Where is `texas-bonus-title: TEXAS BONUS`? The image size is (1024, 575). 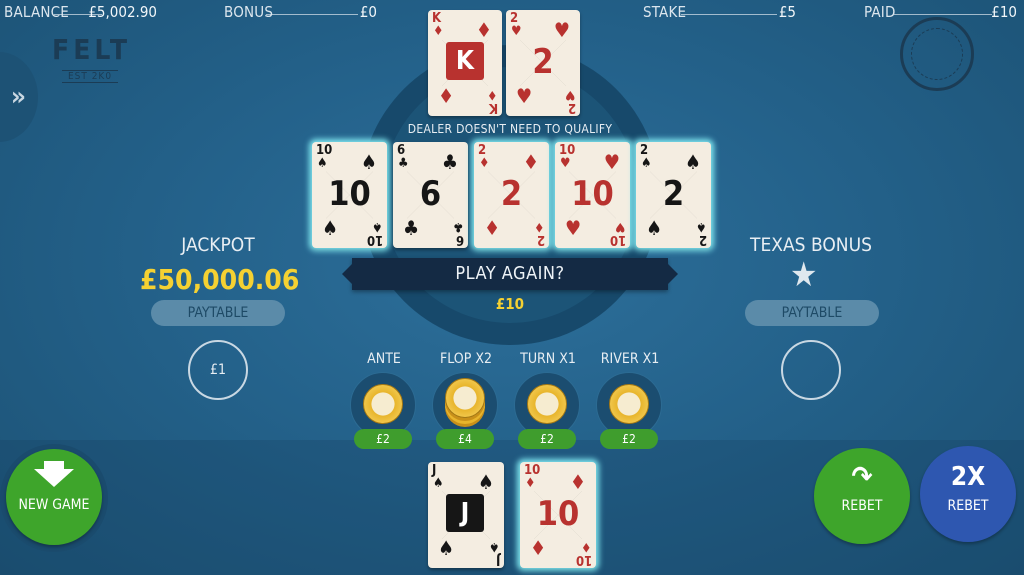
texas-bonus-title: TEXAS BONUS is located at coordinates (811, 245).